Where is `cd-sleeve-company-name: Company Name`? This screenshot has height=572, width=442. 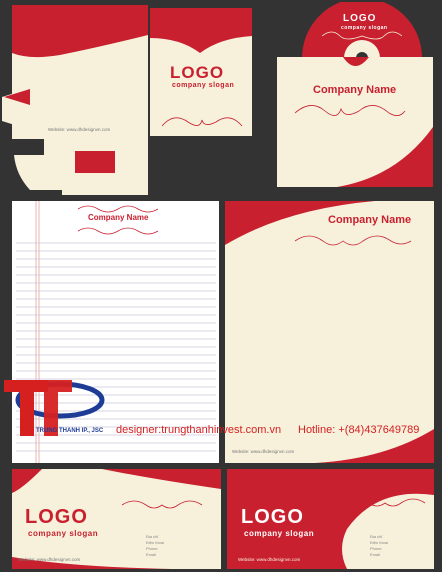 cd-sleeve-company-name: Company Name is located at coordinates (355, 90).